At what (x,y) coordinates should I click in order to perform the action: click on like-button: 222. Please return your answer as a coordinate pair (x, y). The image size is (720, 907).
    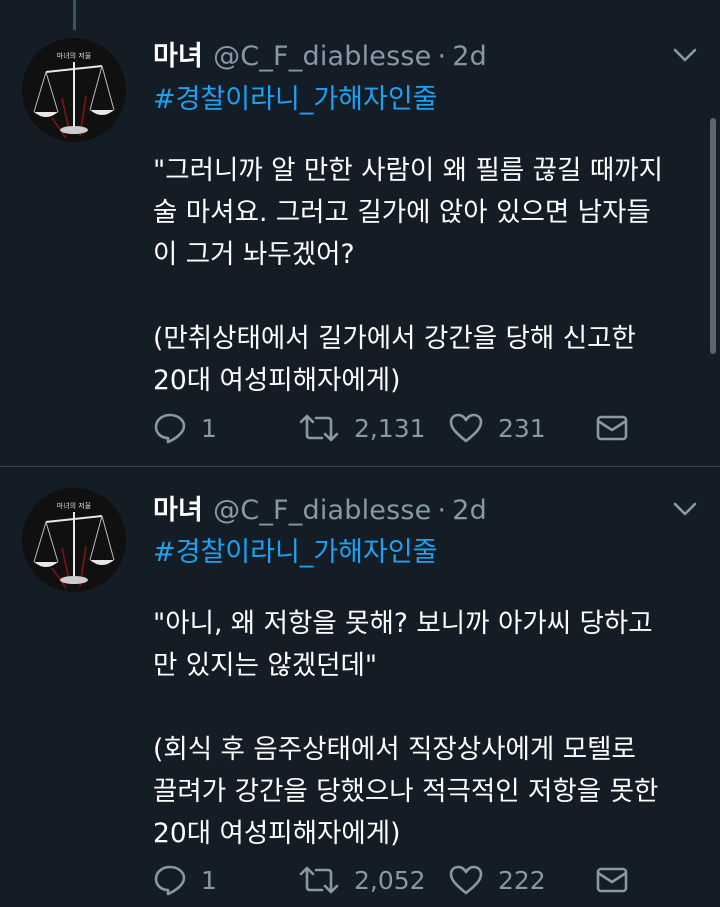
    Looking at the image, I should click on (497, 880).